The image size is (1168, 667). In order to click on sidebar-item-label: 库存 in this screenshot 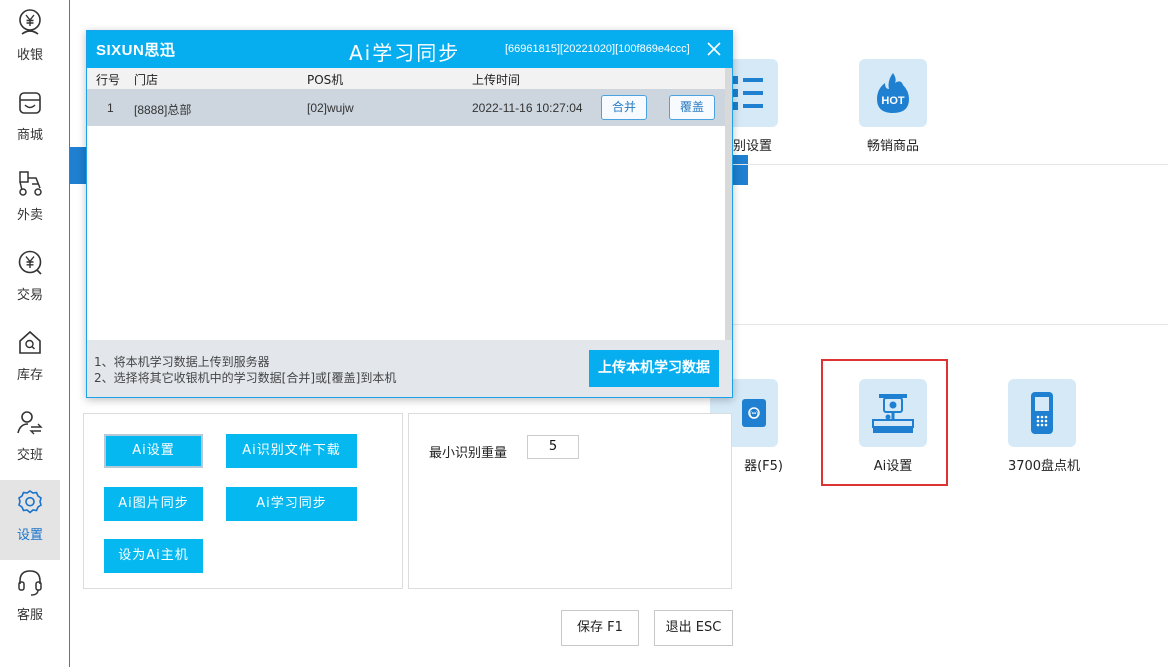, I will do `click(29, 375)`.